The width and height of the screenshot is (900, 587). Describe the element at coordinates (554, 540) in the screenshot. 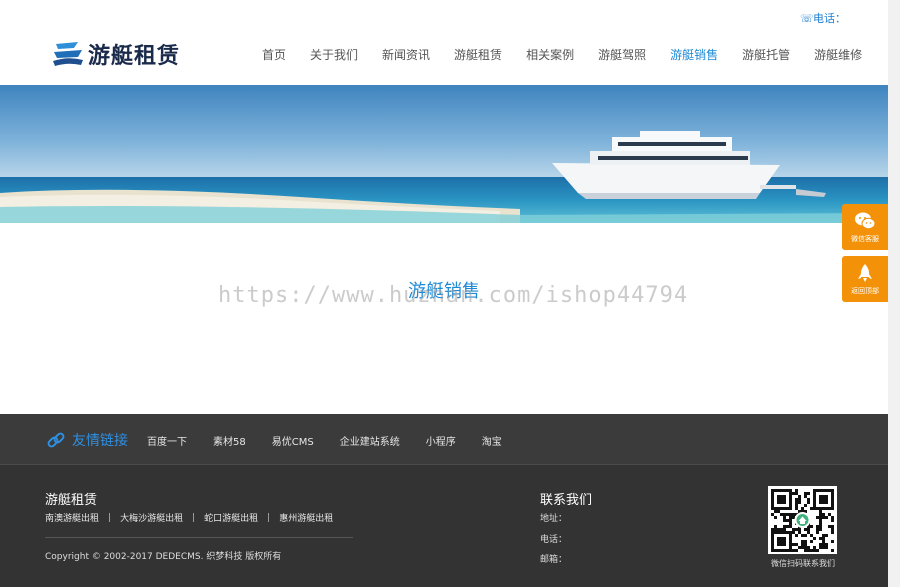

I see `contact-phone: 电话：` at that location.